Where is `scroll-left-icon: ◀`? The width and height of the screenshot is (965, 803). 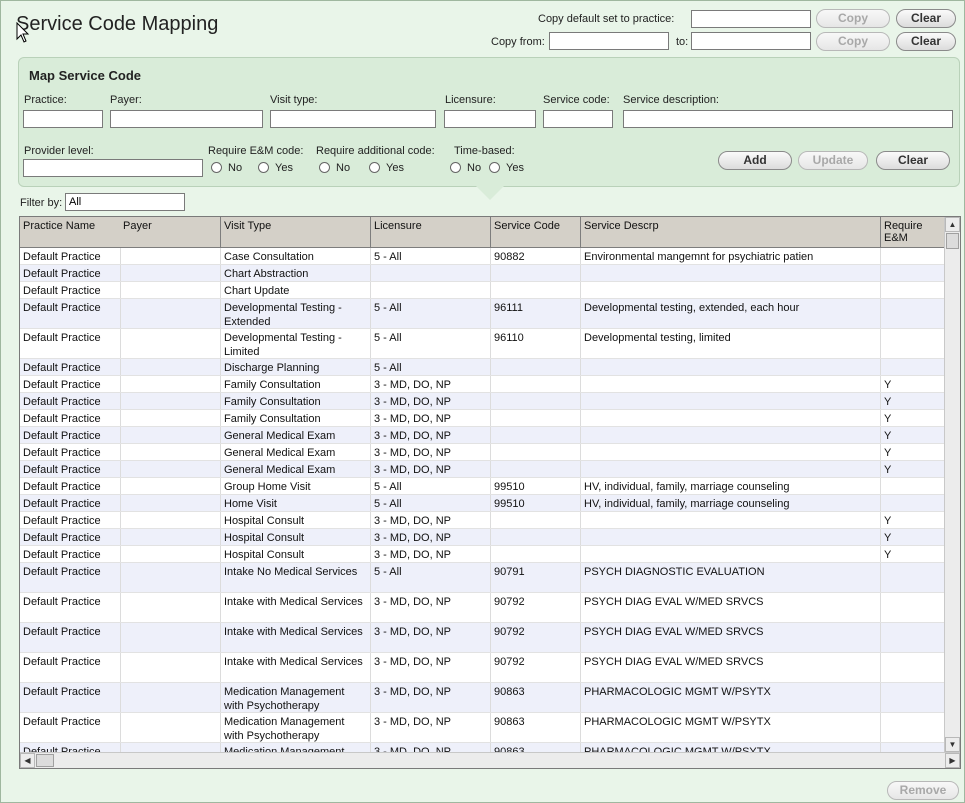 scroll-left-icon: ◀ is located at coordinates (27, 760).